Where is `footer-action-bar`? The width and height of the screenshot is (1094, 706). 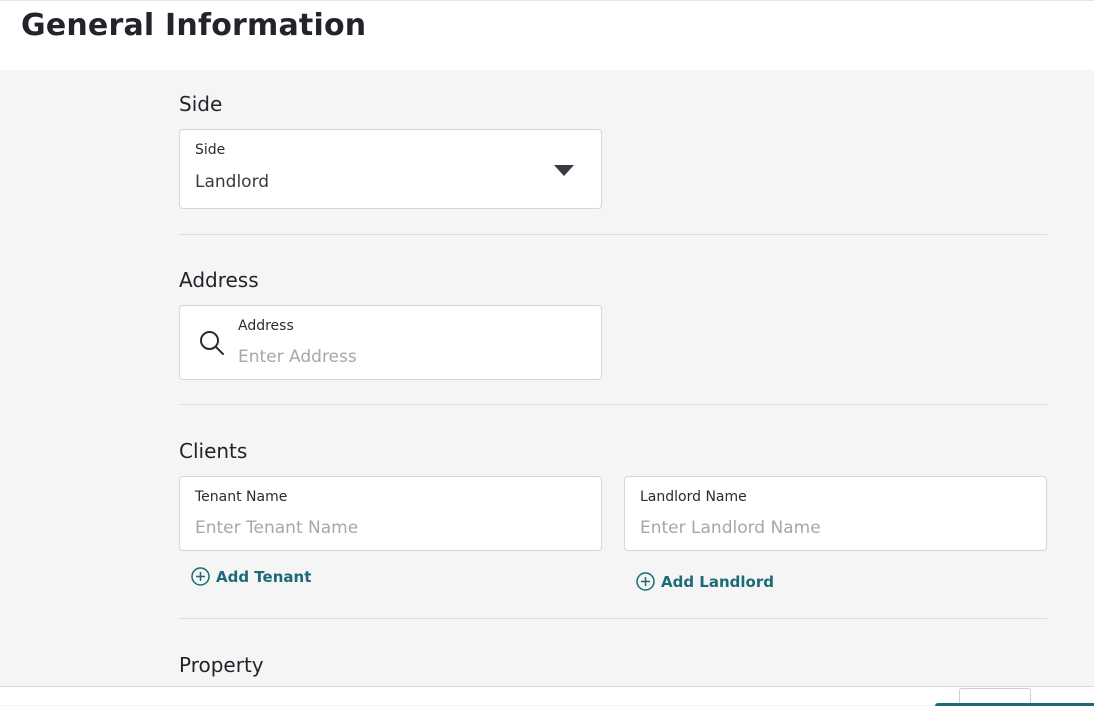
footer-action-bar is located at coordinates (547, 696).